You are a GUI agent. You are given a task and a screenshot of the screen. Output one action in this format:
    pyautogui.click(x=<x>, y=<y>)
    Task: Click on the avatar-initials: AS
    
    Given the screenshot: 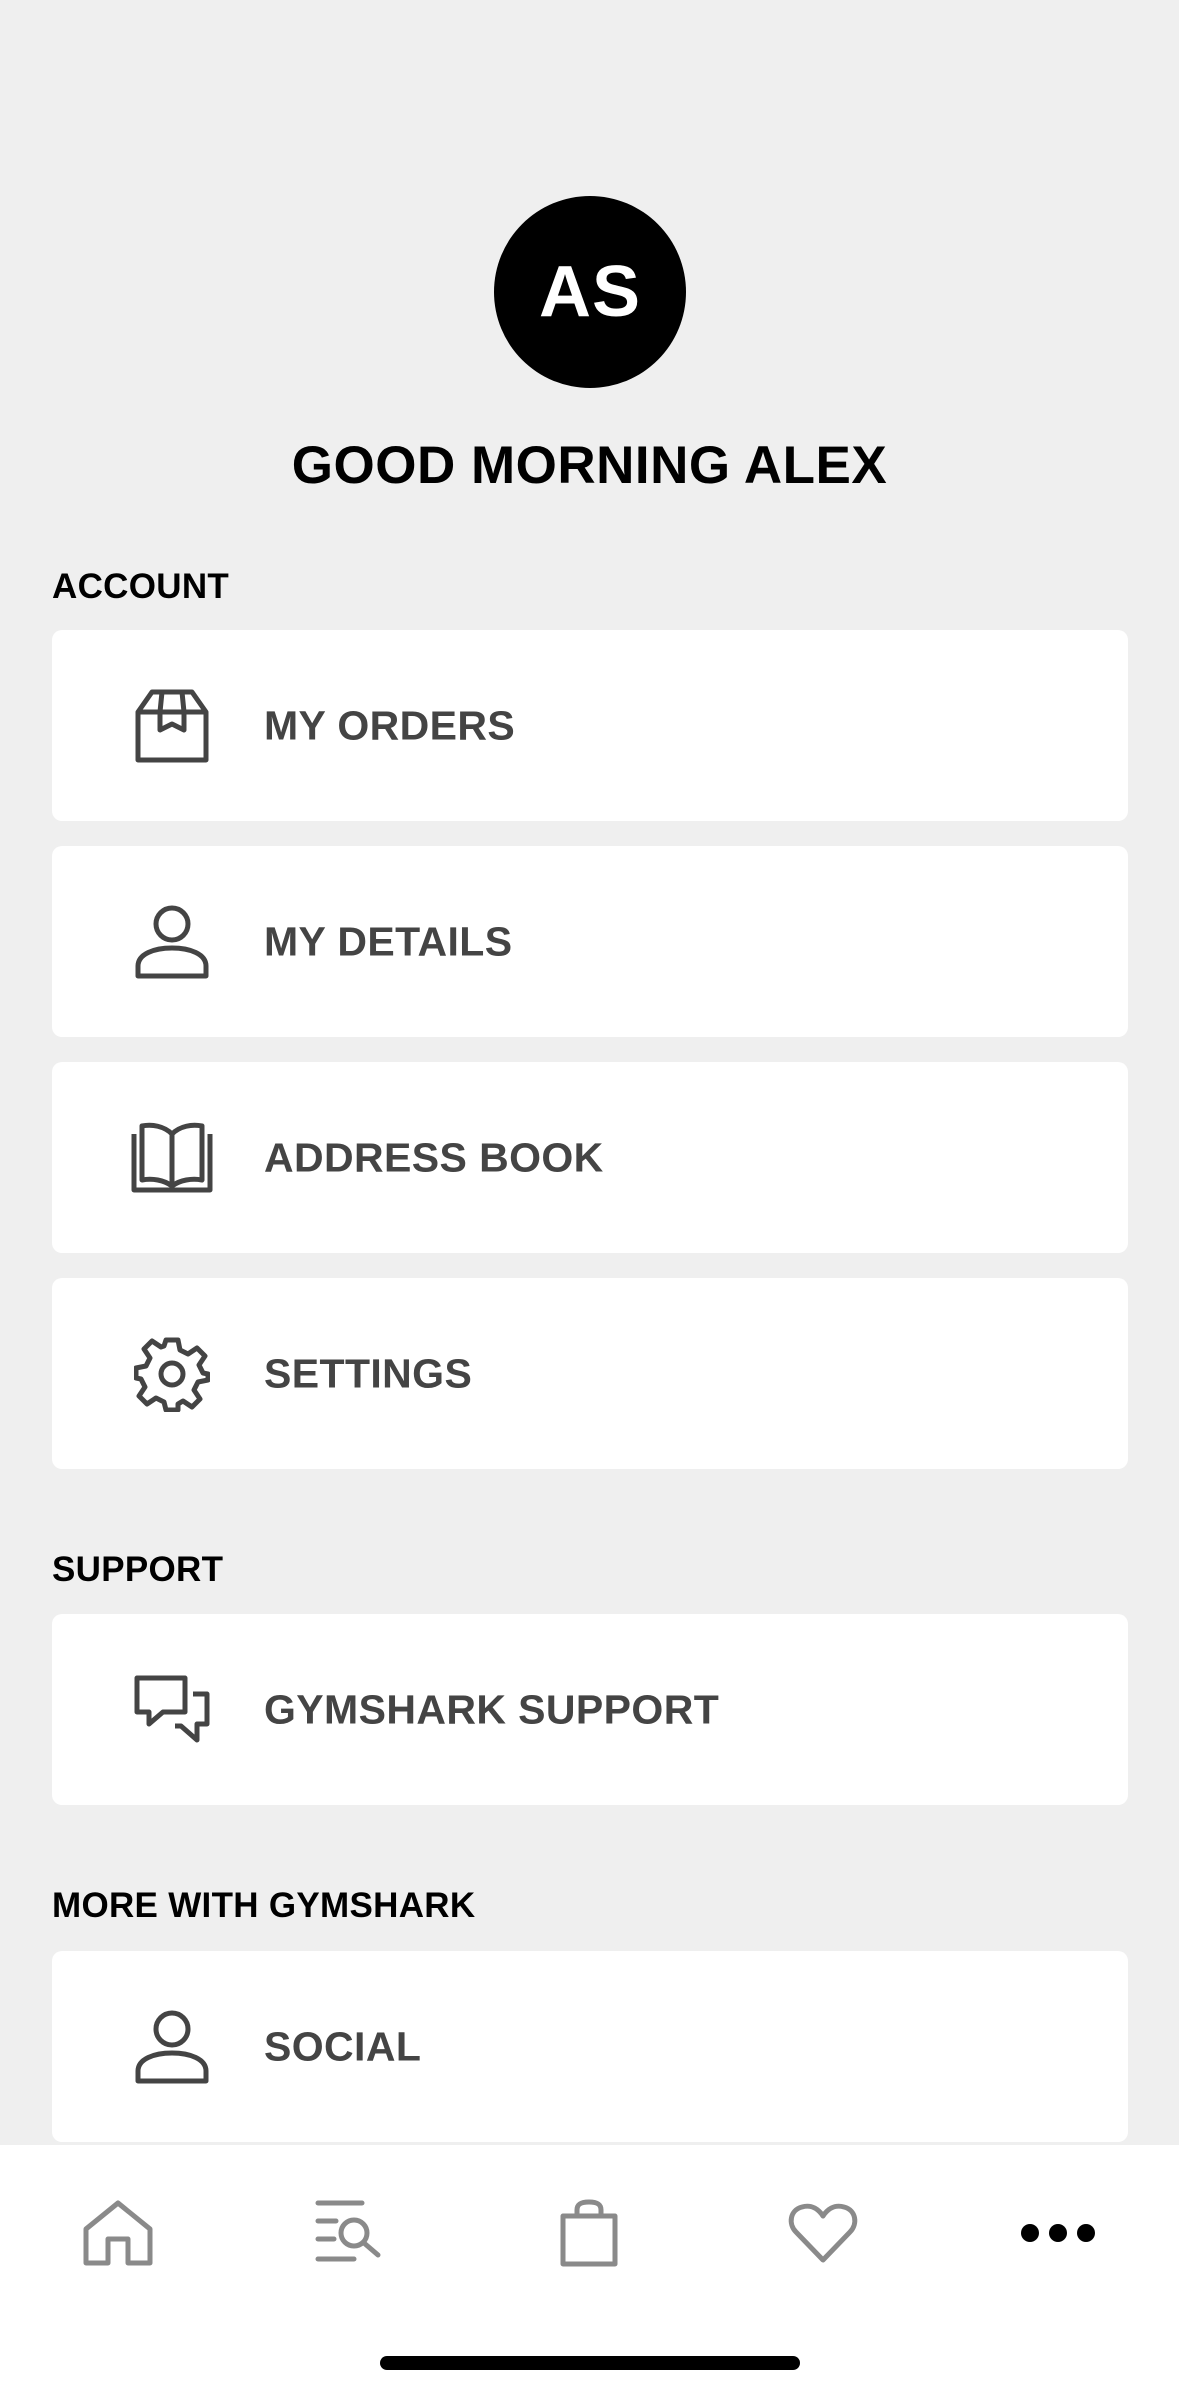 What is the action you would take?
    pyautogui.click(x=590, y=292)
    